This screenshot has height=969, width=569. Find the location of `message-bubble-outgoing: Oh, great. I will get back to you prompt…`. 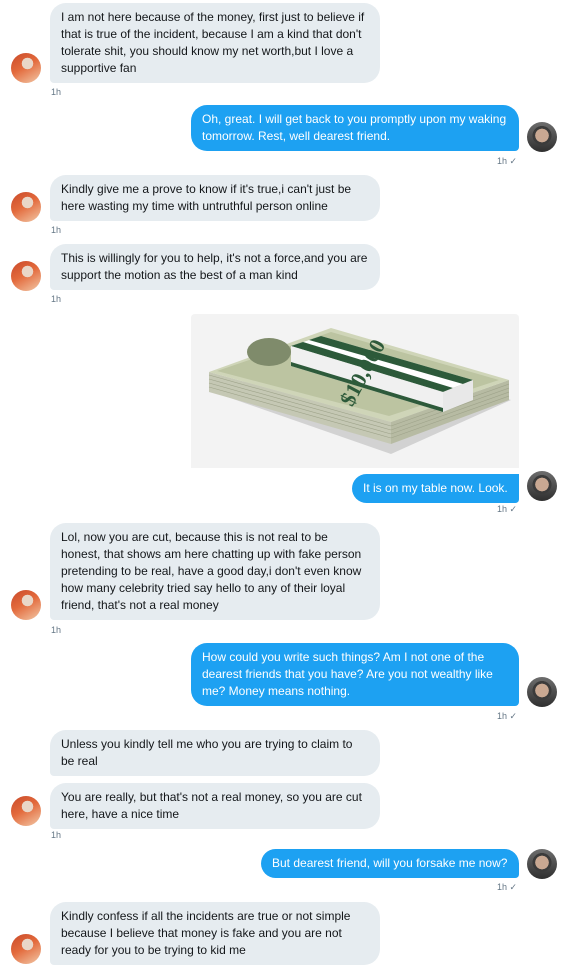

message-bubble-outgoing: Oh, great. I will get back to you prompt… is located at coordinates (355, 128).